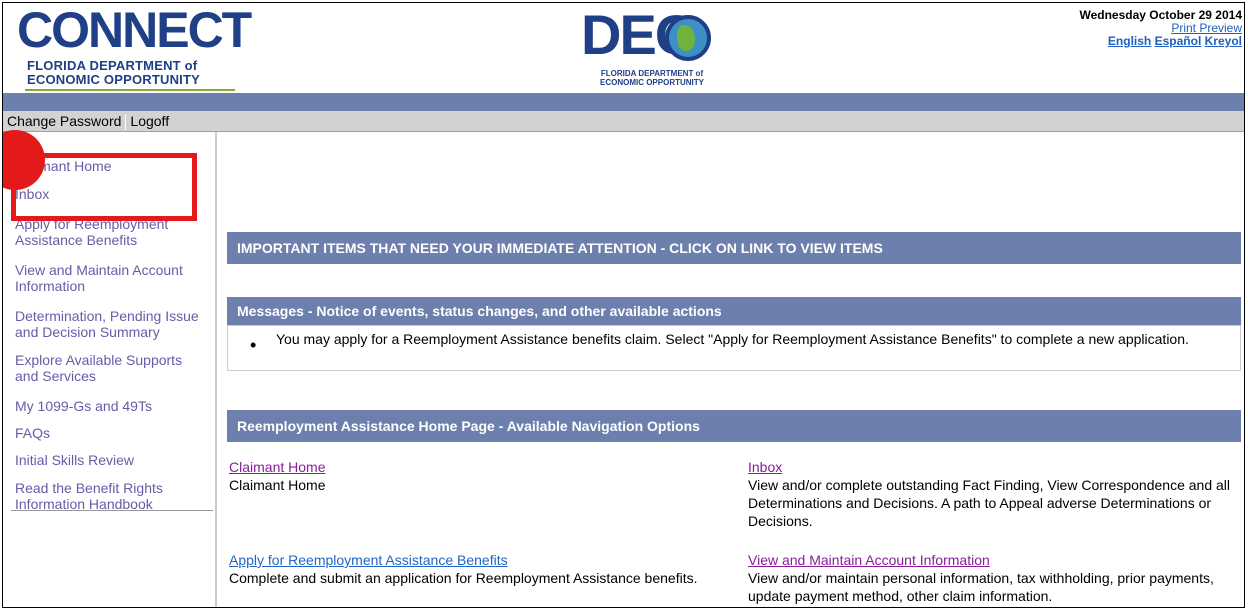 Image resolution: width=1248 pixels, height=609 pixels. What do you see at coordinates (64, 121) in the screenshot?
I see `change-password-link: Change Password` at bounding box center [64, 121].